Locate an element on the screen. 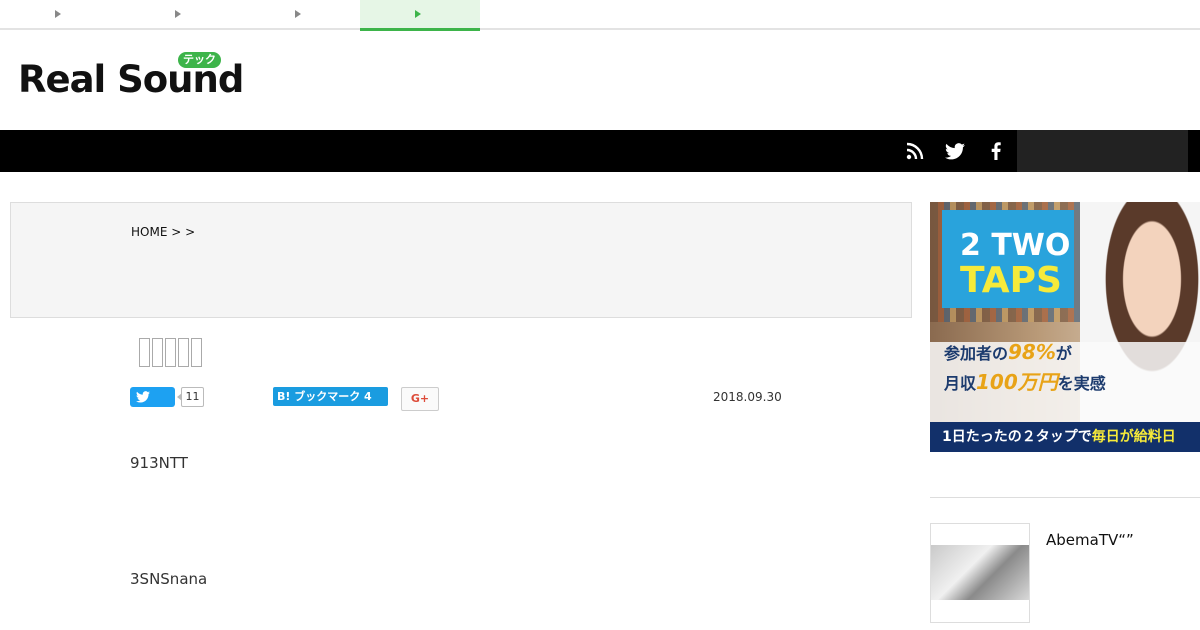 Image resolution: width=1200 pixels, height=630 pixels. article-paragraph-2: 3SNSnana is located at coordinates (169, 579).